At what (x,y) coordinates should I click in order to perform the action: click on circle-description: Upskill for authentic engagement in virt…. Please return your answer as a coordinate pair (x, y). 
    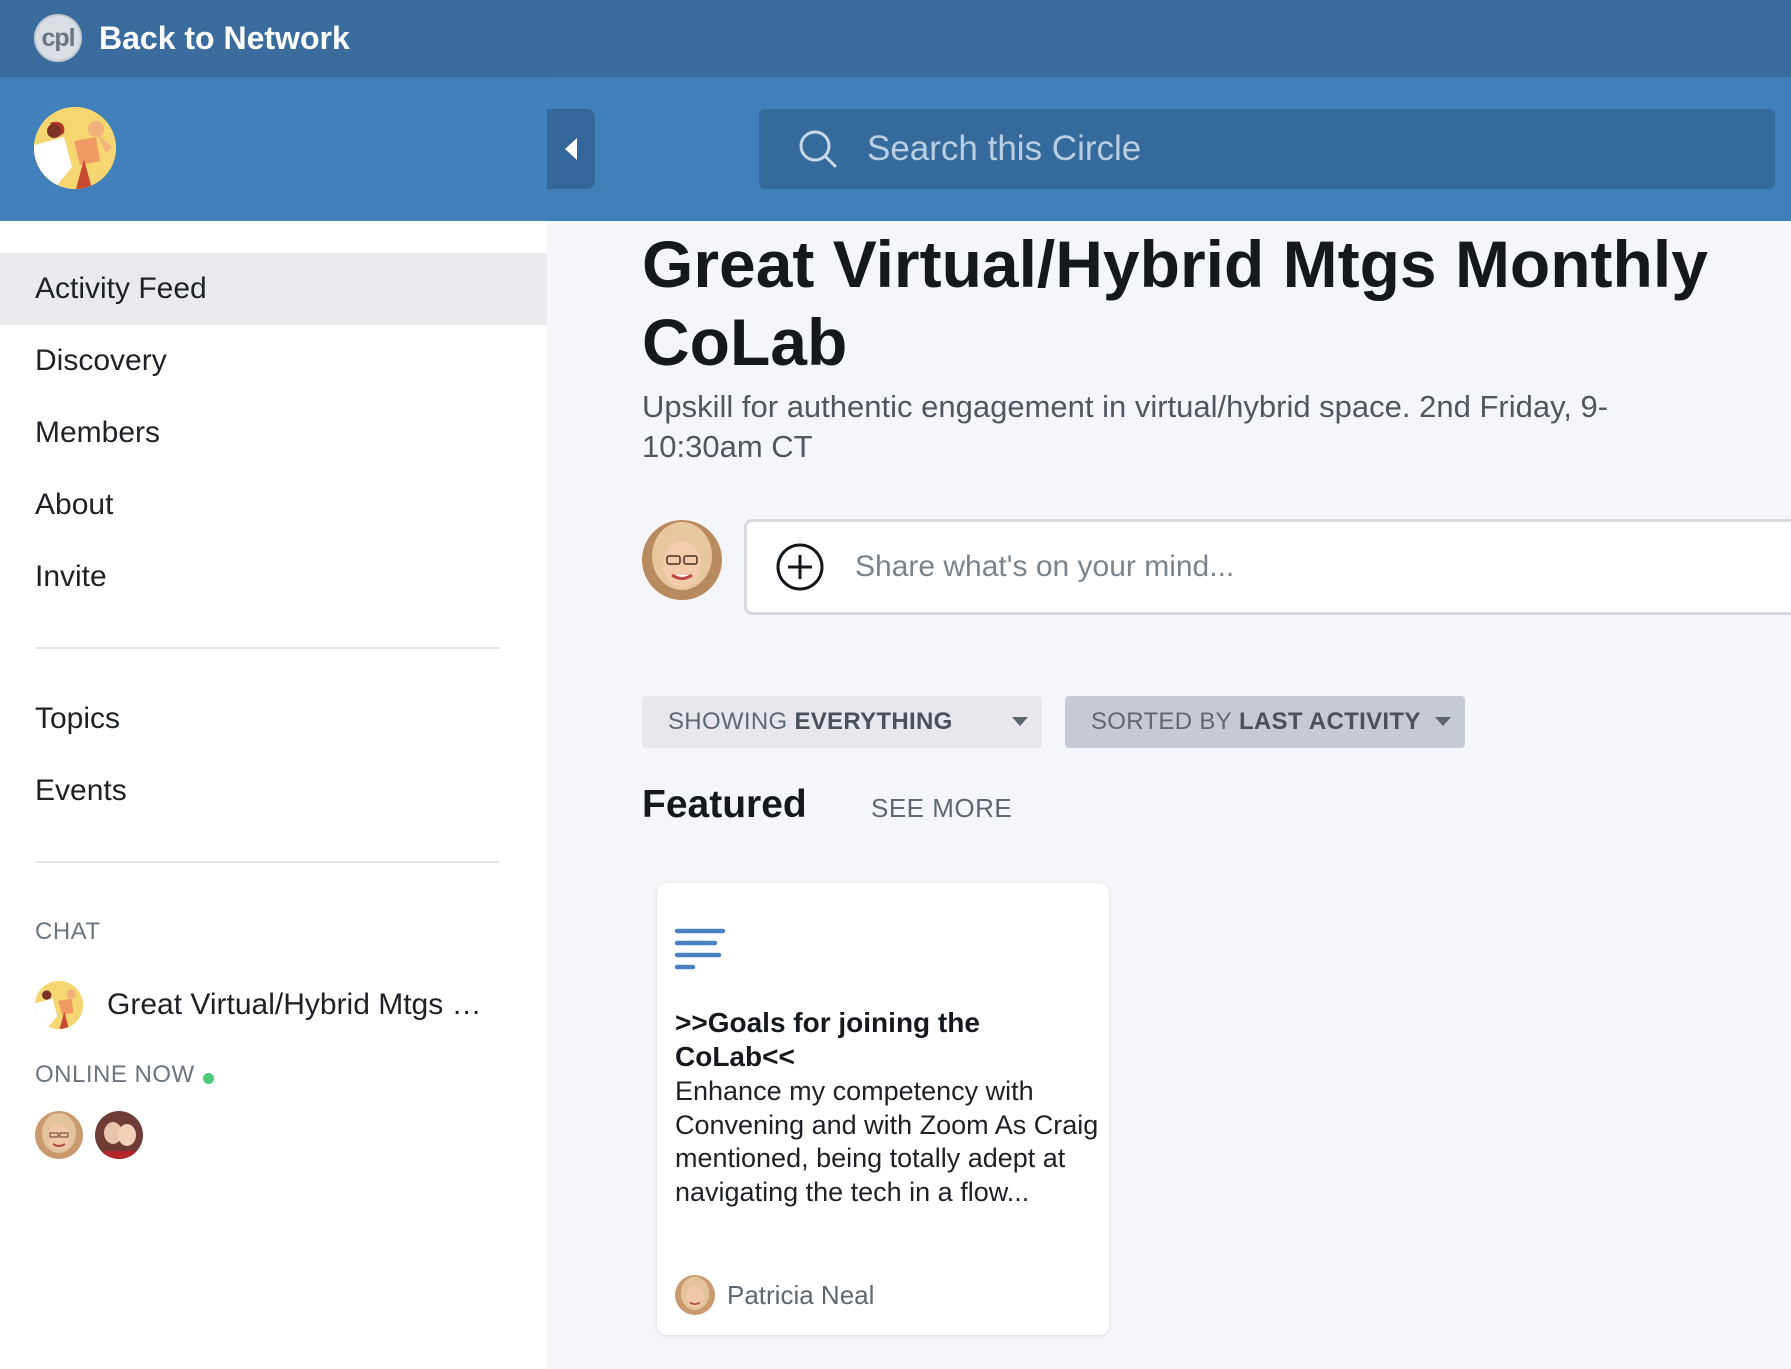
    Looking at the image, I should click on (1125, 426).